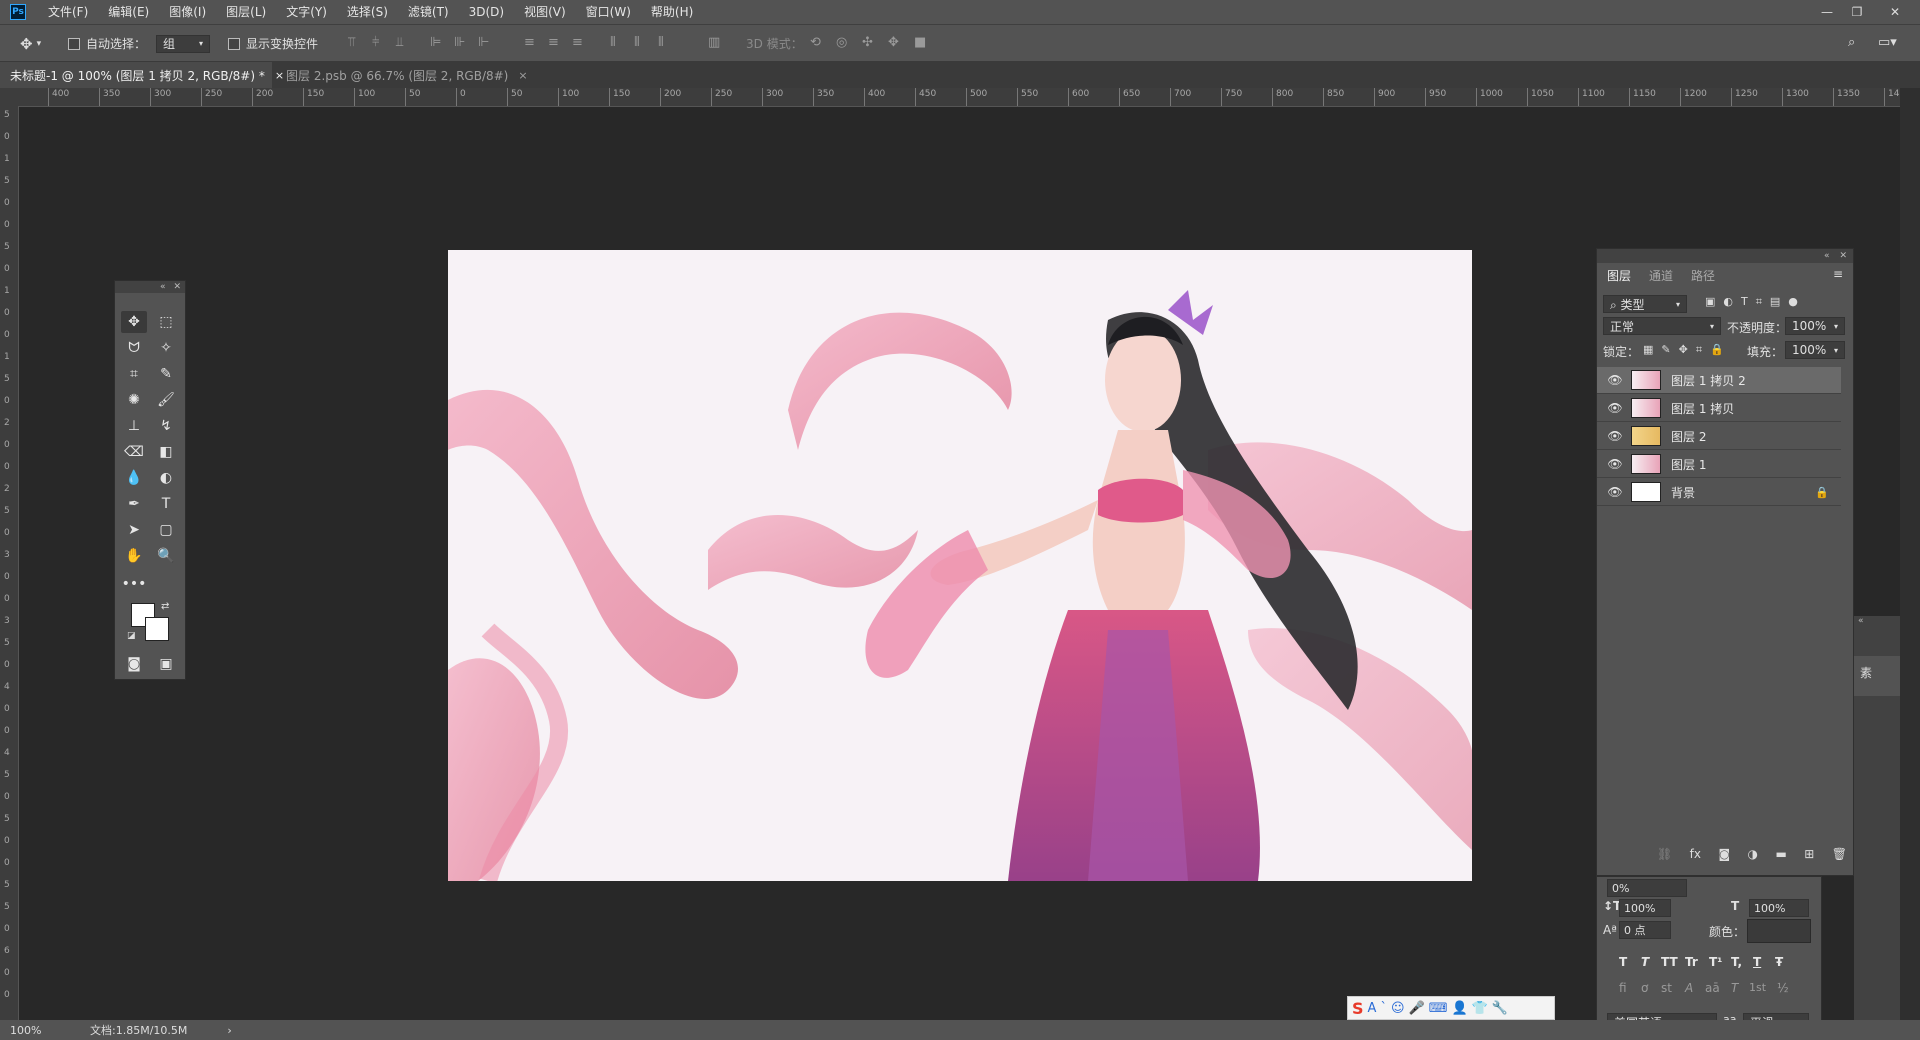 This screenshot has height=1040, width=1920. Describe the element at coordinates (815, 42) in the screenshot. I see `3d-orbit-icon: ⟲` at that location.